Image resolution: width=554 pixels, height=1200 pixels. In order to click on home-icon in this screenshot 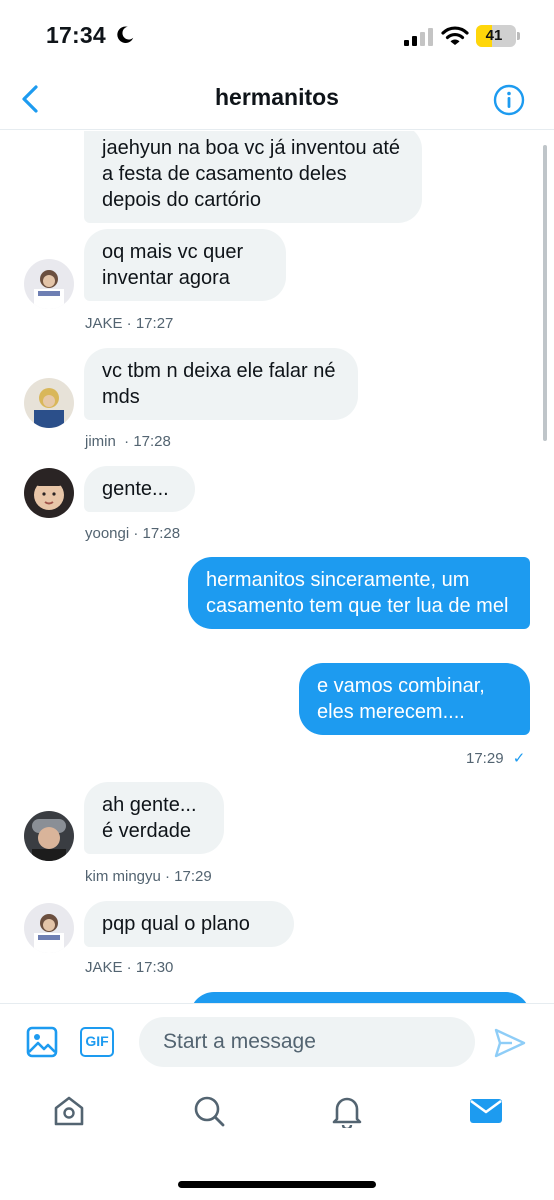, I will do `click(69, 1111)`.